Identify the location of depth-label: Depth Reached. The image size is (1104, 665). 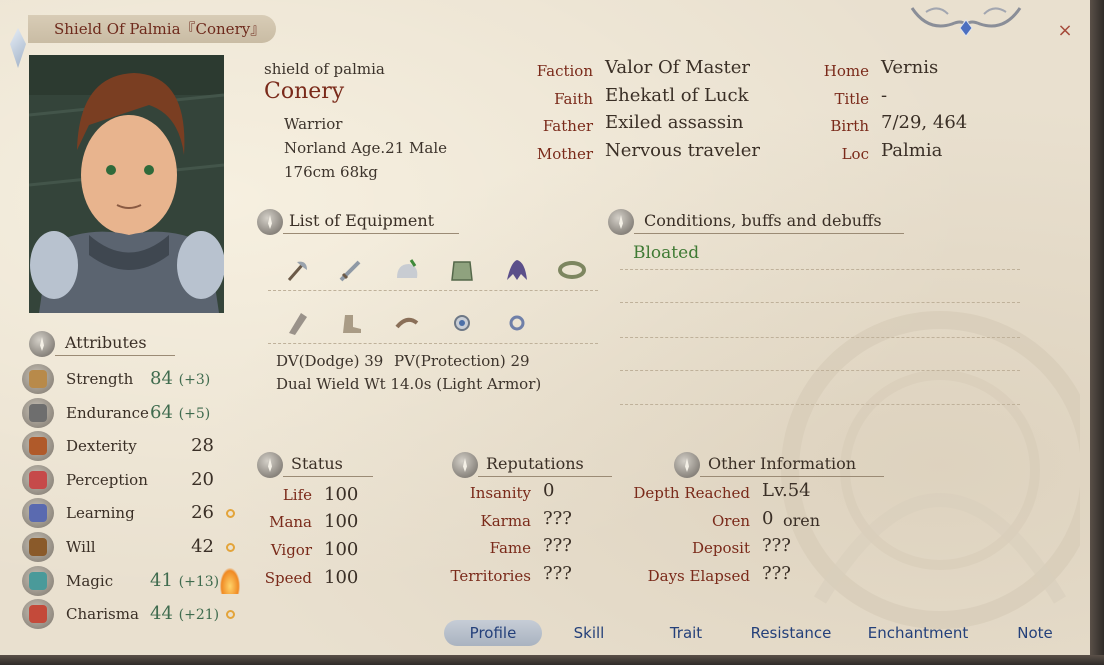
(691, 493).